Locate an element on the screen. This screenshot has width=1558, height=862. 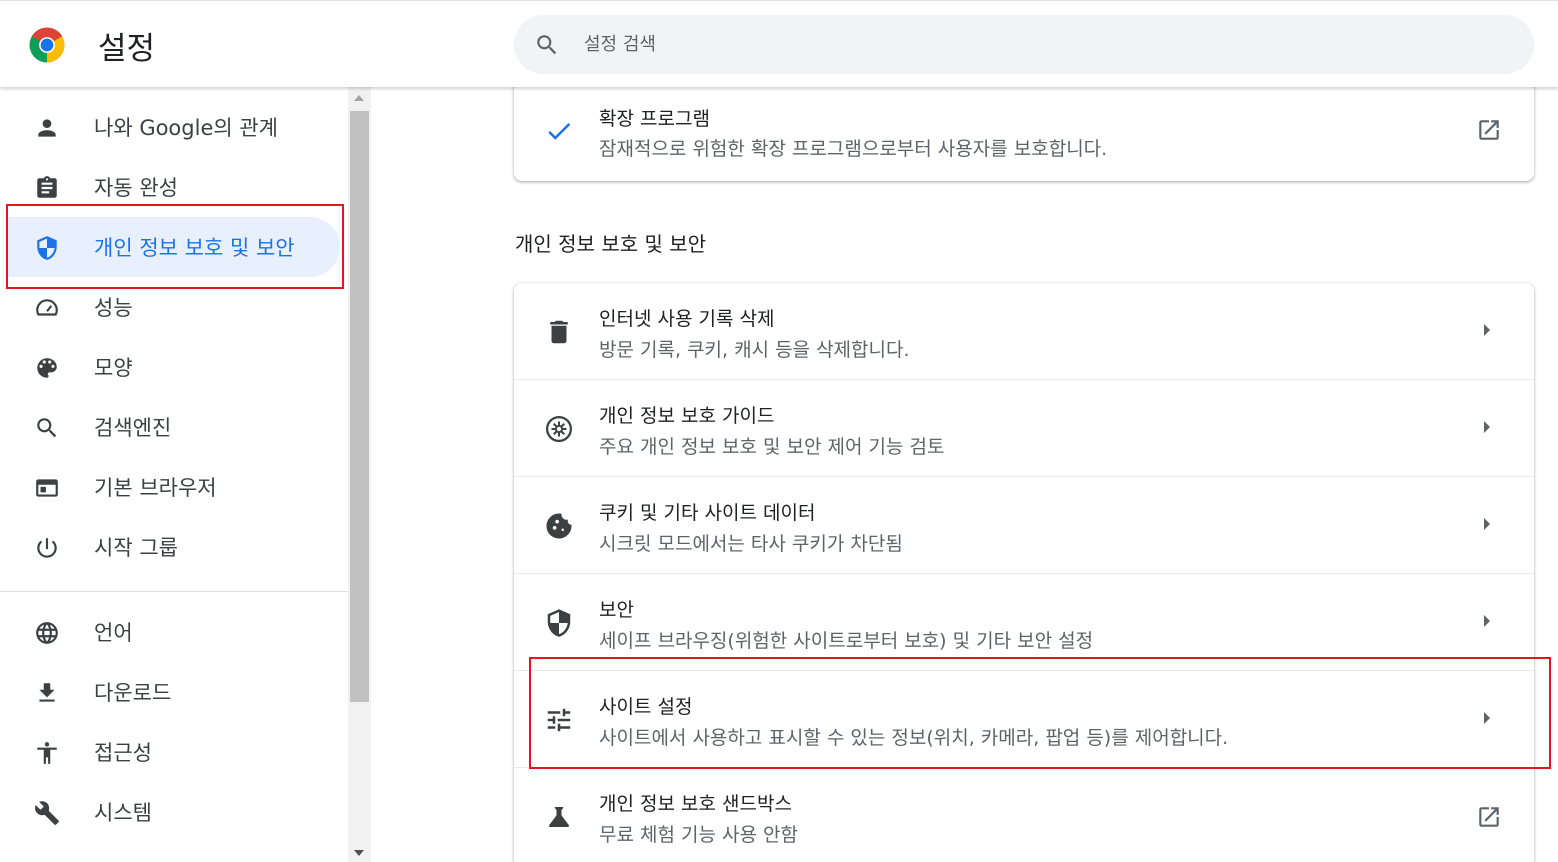
search-input is located at coordinates (1034, 44).